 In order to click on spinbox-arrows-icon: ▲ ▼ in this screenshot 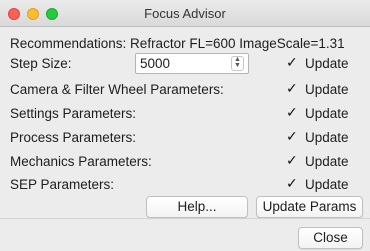, I will do `click(237, 63)`.